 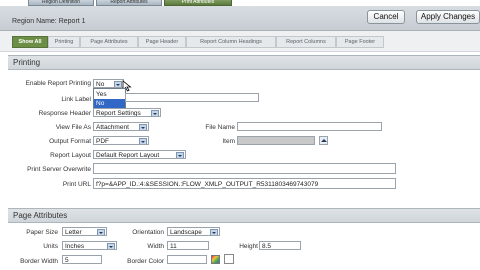 I want to click on enable-report-printing-label: Enable Report Printing, so click(x=58, y=83).